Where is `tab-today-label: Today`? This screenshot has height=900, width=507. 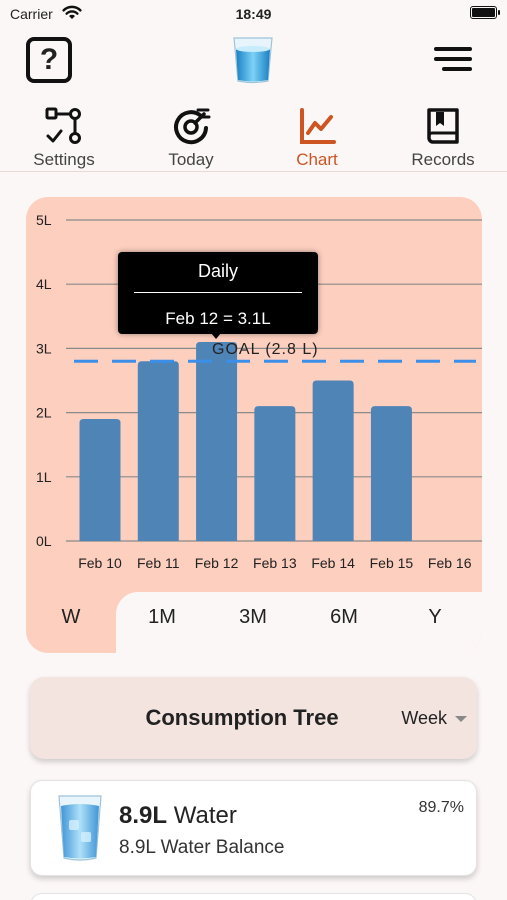 tab-today-label: Today is located at coordinates (191, 159).